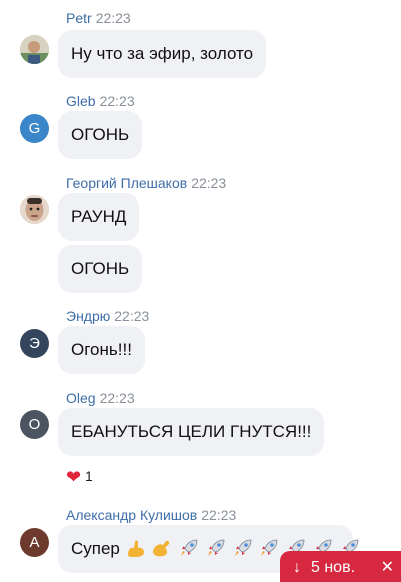 Image resolution: width=401 pixels, height=582 pixels. What do you see at coordinates (79, 18) in the screenshot?
I see `sender-name: Petr` at bounding box center [79, 18].